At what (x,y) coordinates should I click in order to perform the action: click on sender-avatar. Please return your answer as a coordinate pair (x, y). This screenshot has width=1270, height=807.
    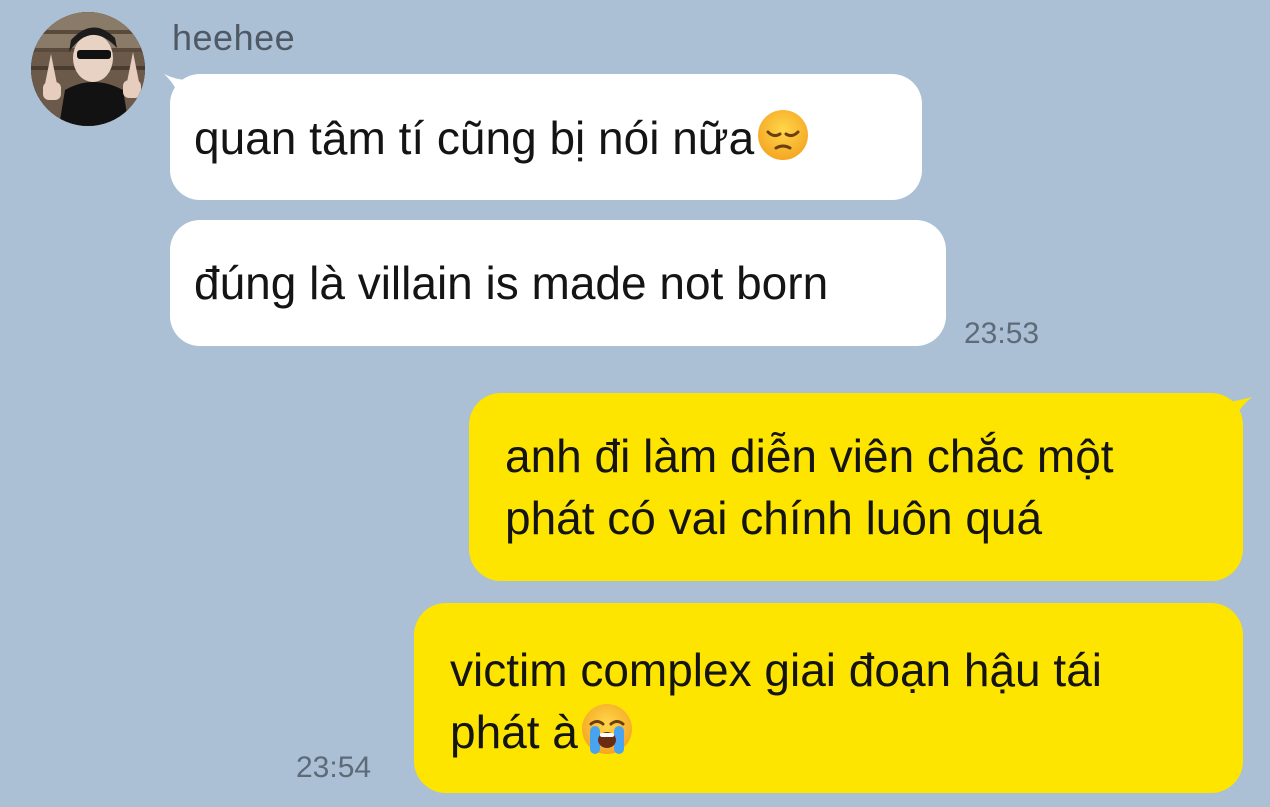
    Looking at the image, I should click on (88, 69).